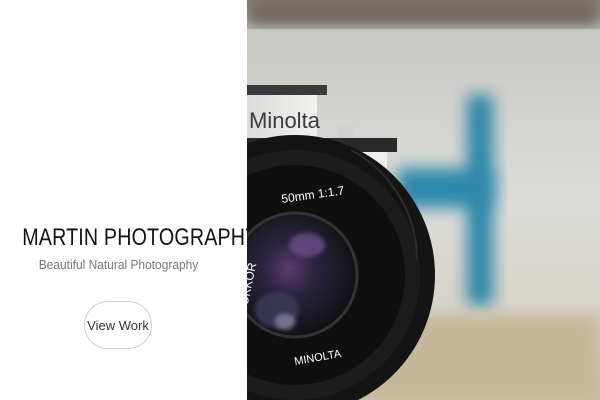  I want to click on site-tagline: Beautiful Natural Photography, so click(118, 264).